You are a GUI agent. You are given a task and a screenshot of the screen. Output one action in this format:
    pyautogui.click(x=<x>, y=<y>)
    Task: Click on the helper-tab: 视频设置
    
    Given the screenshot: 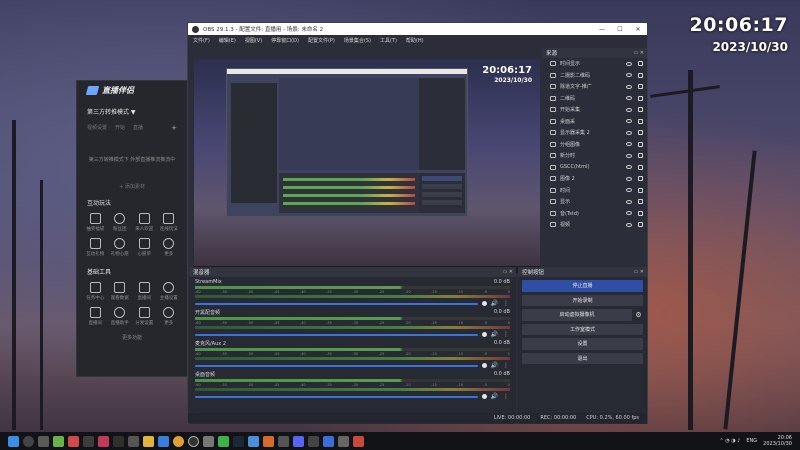 What is the action you would take?
    pyautogui.click(x=97, y=128)
    